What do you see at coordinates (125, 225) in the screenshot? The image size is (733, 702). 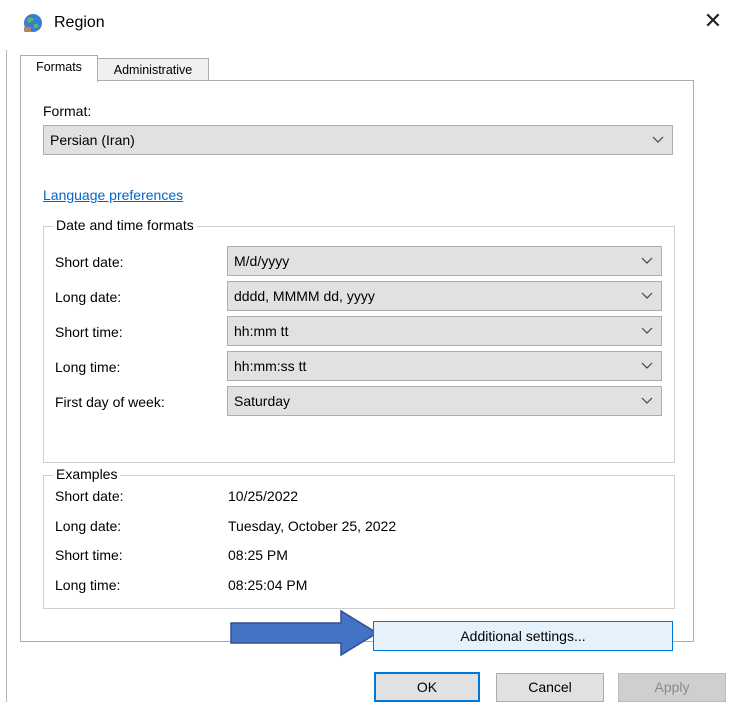 I see `date-time-formats-title: Date and time formats` at bounding box center [125, 225].